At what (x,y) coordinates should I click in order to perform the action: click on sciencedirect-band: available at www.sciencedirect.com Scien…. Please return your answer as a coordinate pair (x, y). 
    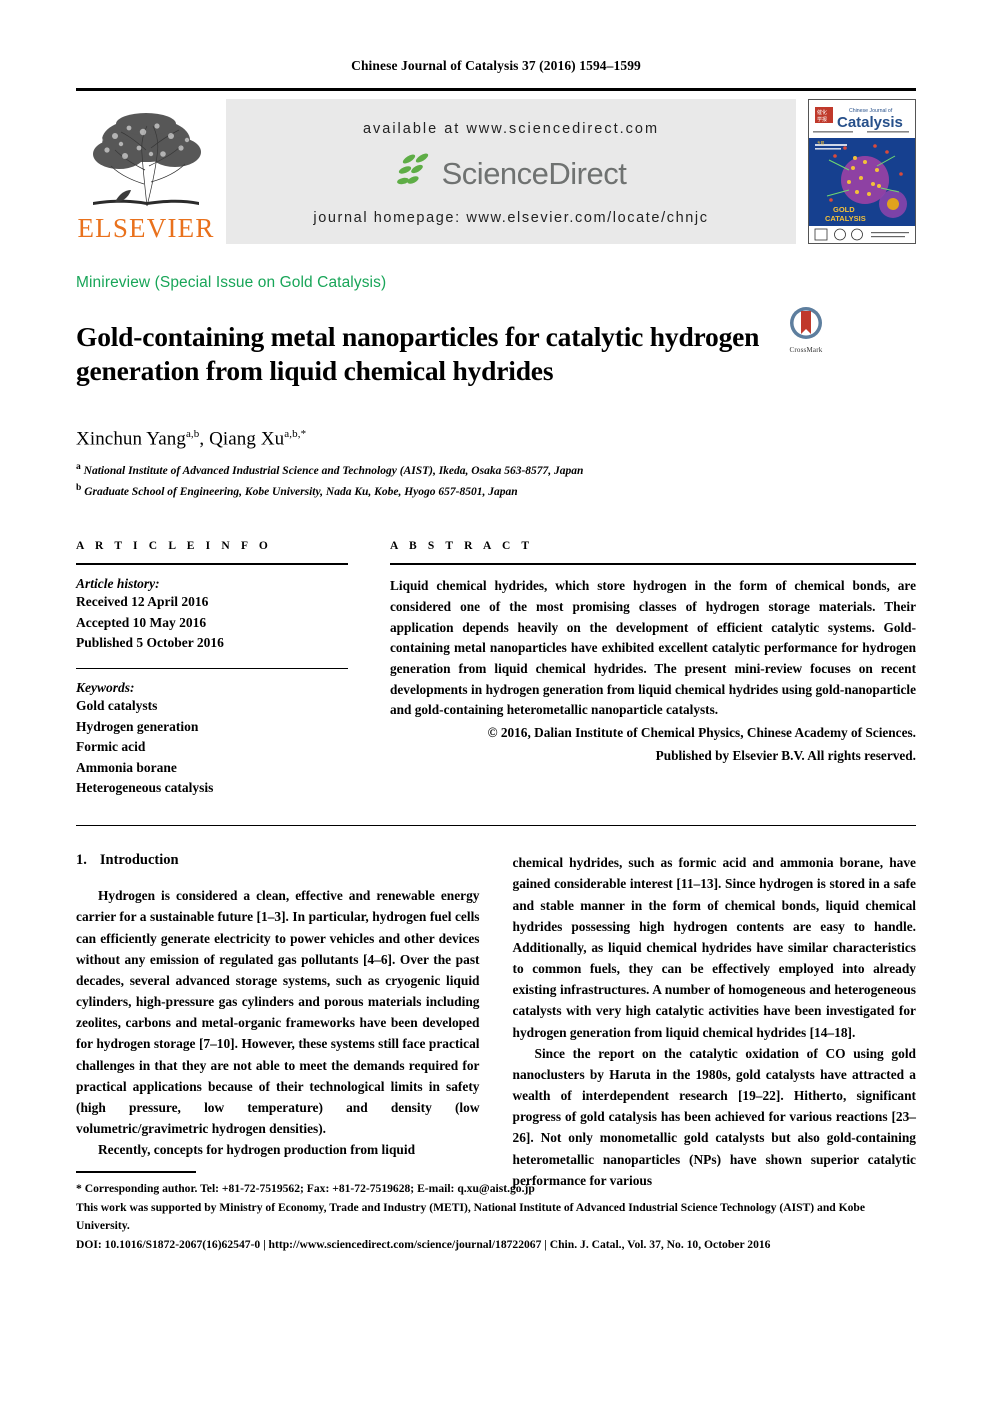
    Looking at the image, I should click on (511, 171).